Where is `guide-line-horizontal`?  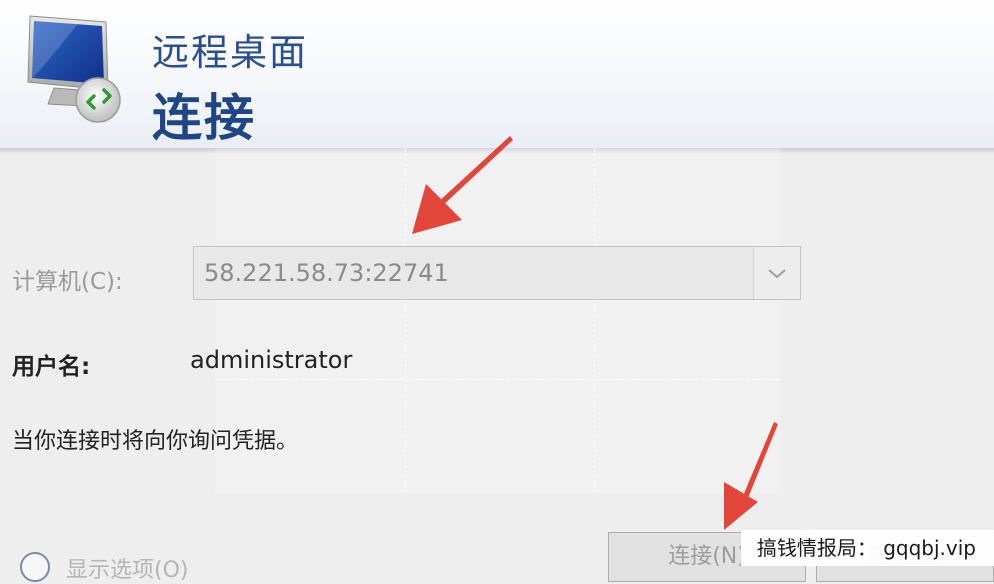
guide-line-horizontal is located at coordinates (497, 379).